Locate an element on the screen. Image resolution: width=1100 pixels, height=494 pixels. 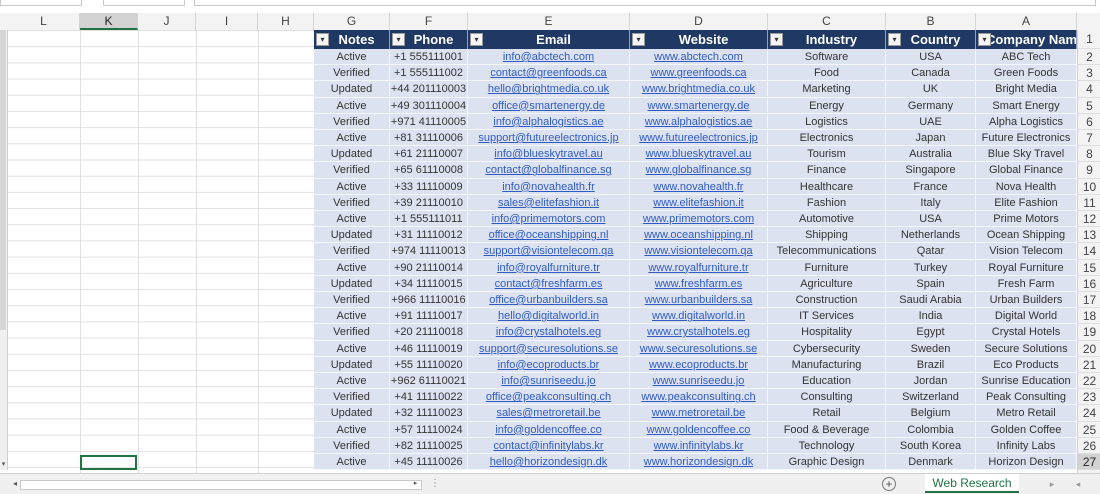
website-link: www.futureelectronics.jp is located at coordinates (699, 138).